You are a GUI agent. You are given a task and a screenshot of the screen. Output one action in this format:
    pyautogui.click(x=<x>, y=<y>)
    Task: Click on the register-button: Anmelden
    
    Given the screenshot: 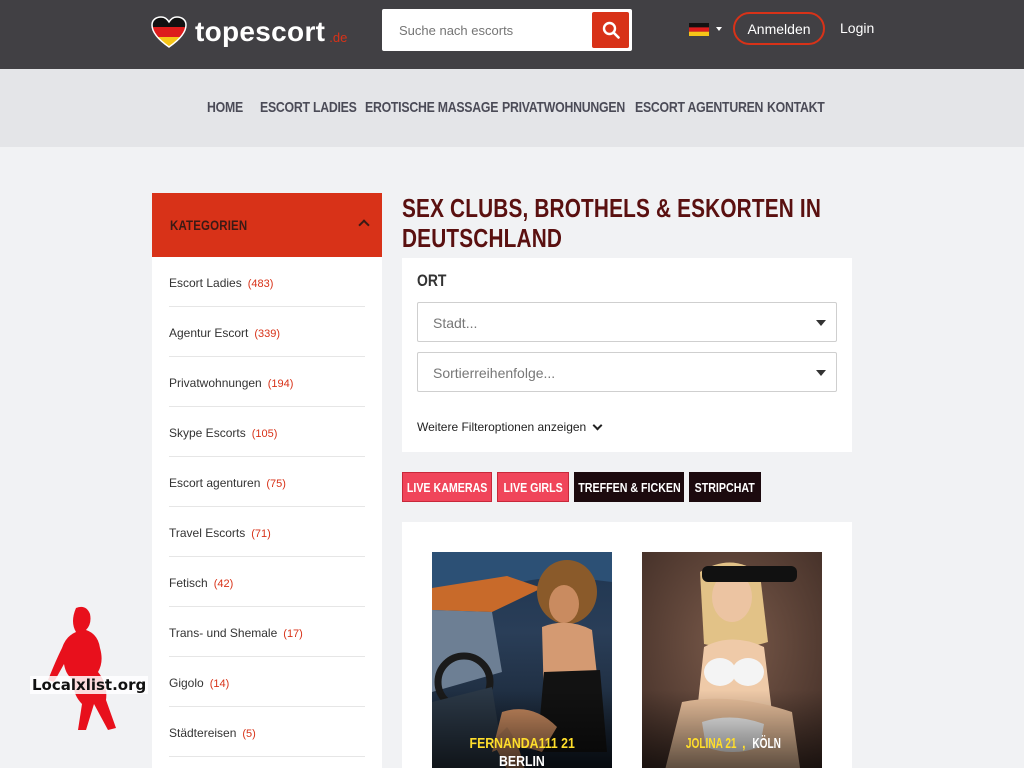 What is the action you would take?
    pyautogui.click(x=779, y=28)
    